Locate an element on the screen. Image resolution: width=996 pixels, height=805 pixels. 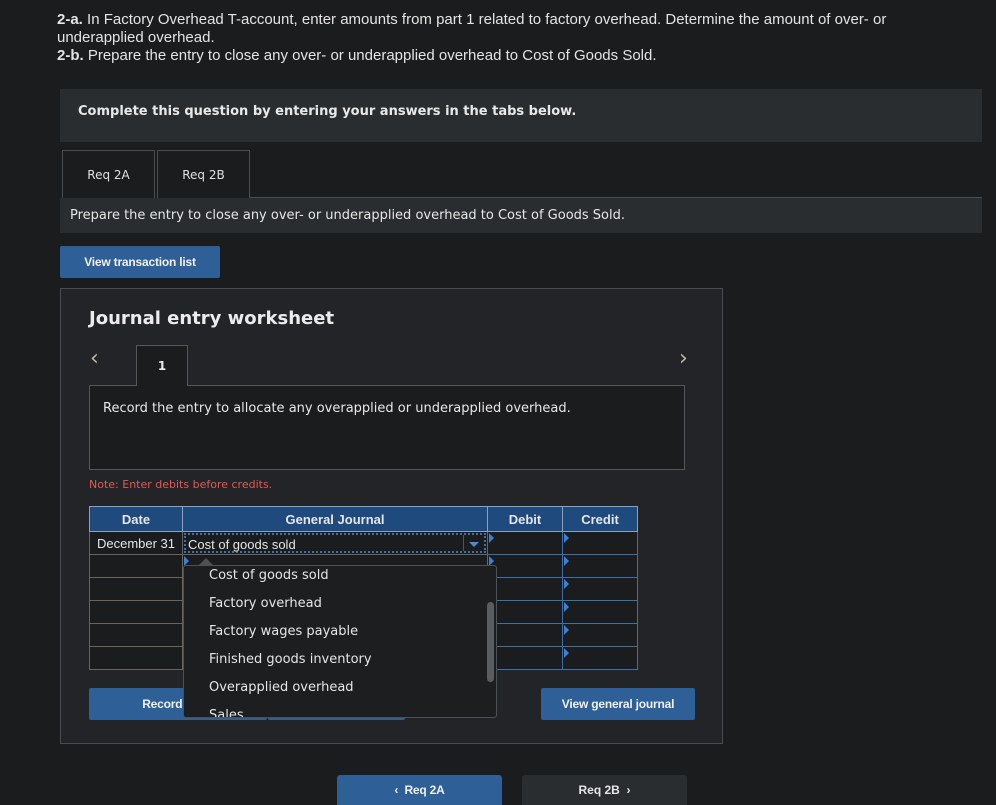
column-header-general-journal: General Journal is located at coordinates (335, 519).